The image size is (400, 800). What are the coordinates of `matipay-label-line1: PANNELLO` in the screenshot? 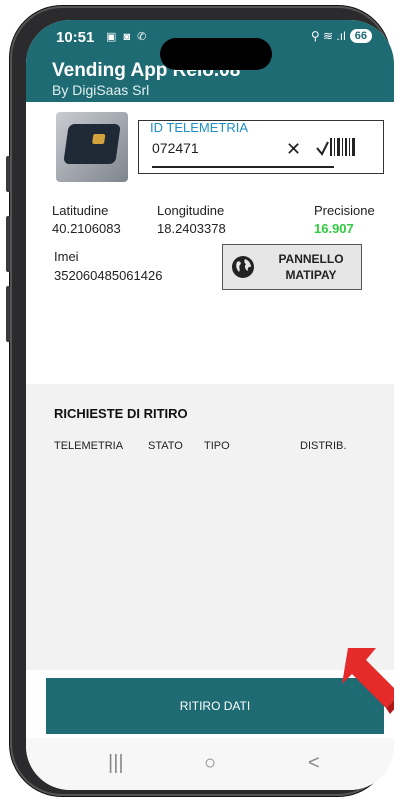 It's located at (311, 259).